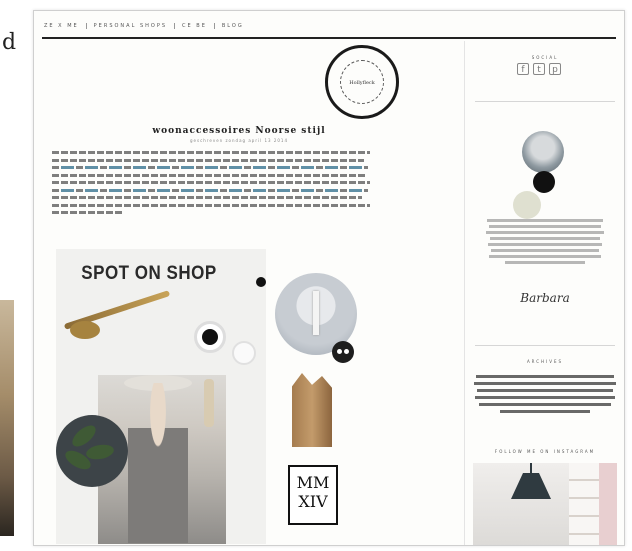 The width and height of the screenshot is (632, 551). What do you see at coordinates (239, 140) in the screenshot?
I see `post-meta: geschreven zondag april 13 2014` at bounding box center [239, 140].